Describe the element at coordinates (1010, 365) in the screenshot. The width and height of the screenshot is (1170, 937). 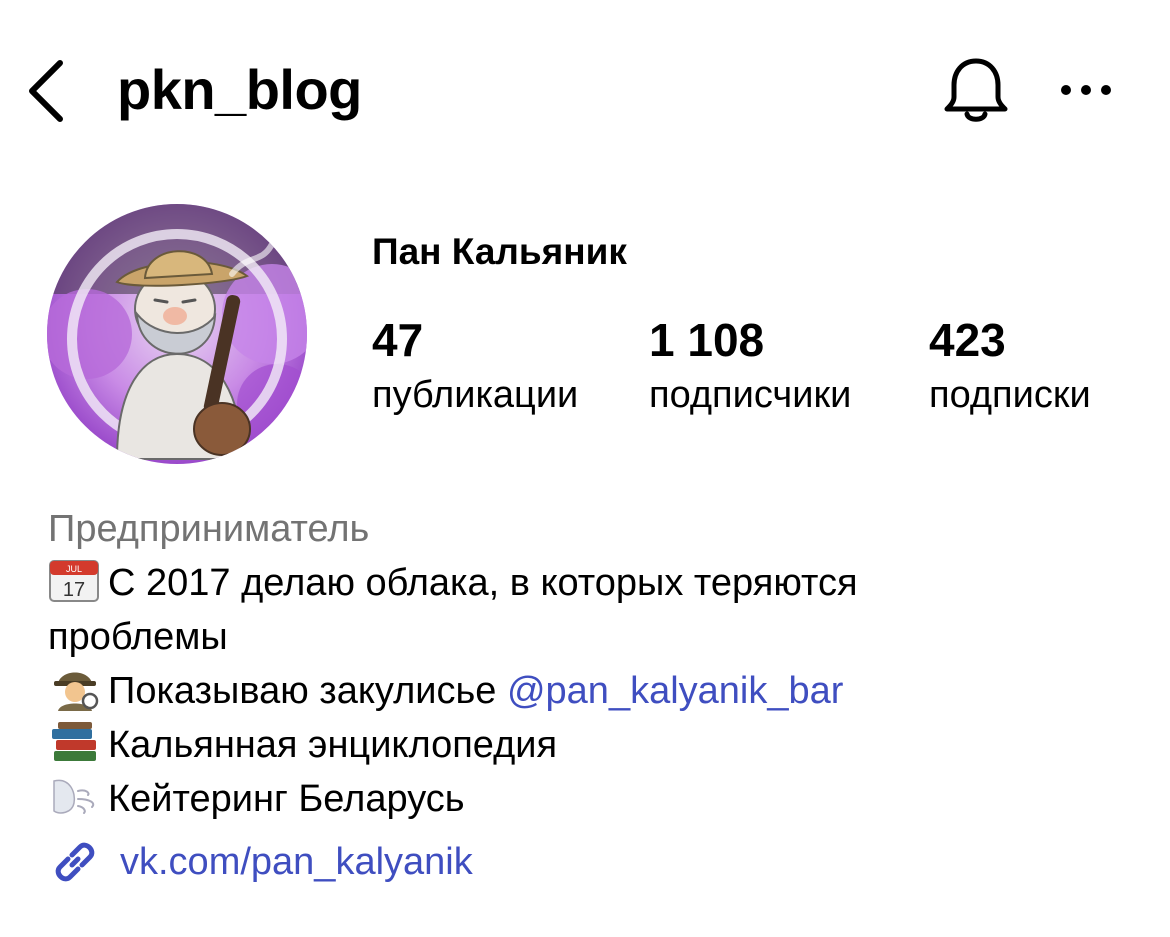
I see `stat-following: 423 подписки` at that location.